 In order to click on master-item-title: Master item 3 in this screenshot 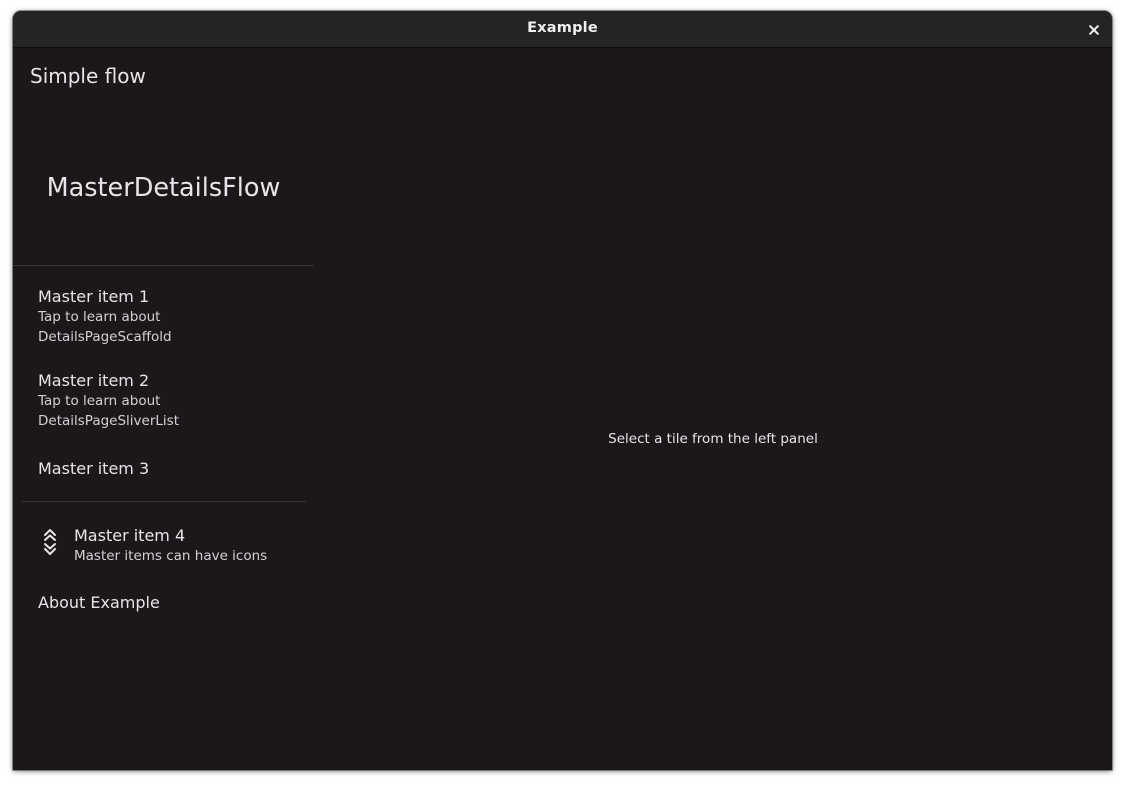, I will do `click(94, 468)`.